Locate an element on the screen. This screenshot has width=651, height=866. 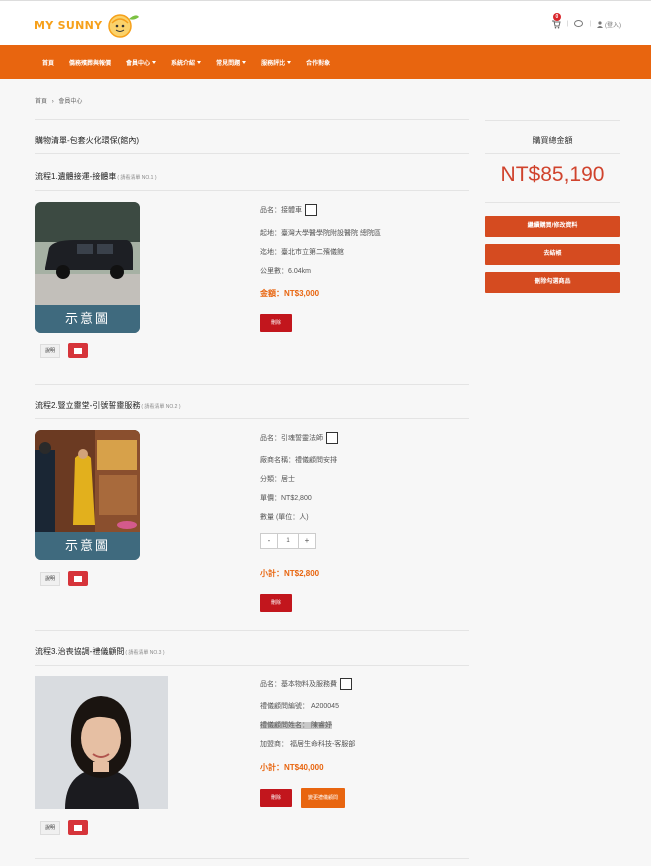
item-name: 品名：引魂誓靈法師 is located at coordinates (299, 438).